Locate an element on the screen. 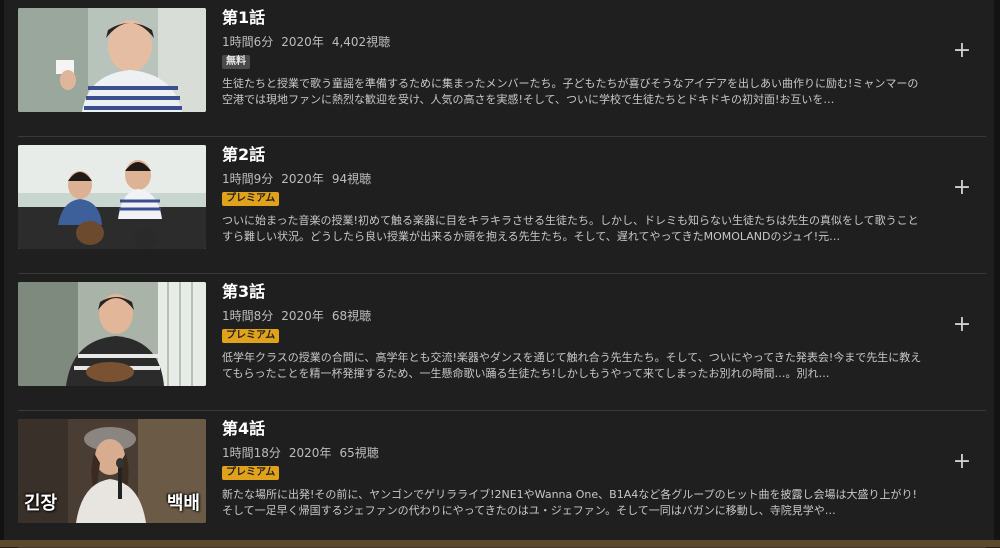 Image resolution: width=1000 pixels, height=548 pixels. episode-duration: 1時間8分 is located at coordinates (248, 316).